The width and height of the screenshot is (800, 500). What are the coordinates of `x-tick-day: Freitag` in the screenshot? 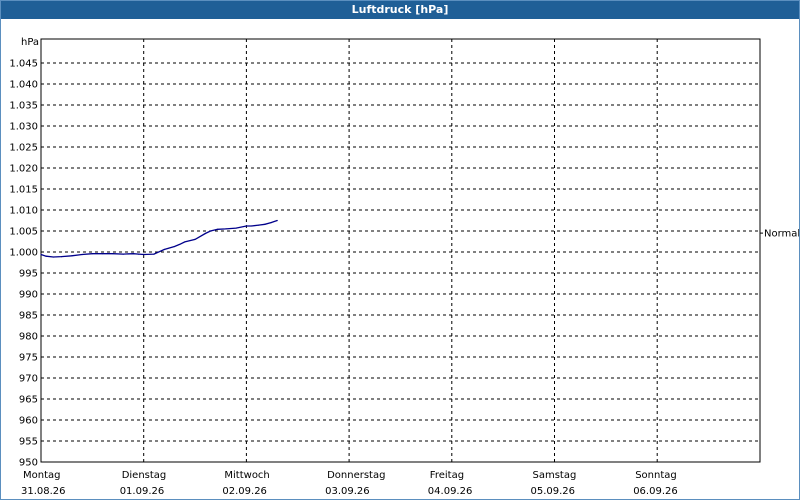 It's located at (447, 475).